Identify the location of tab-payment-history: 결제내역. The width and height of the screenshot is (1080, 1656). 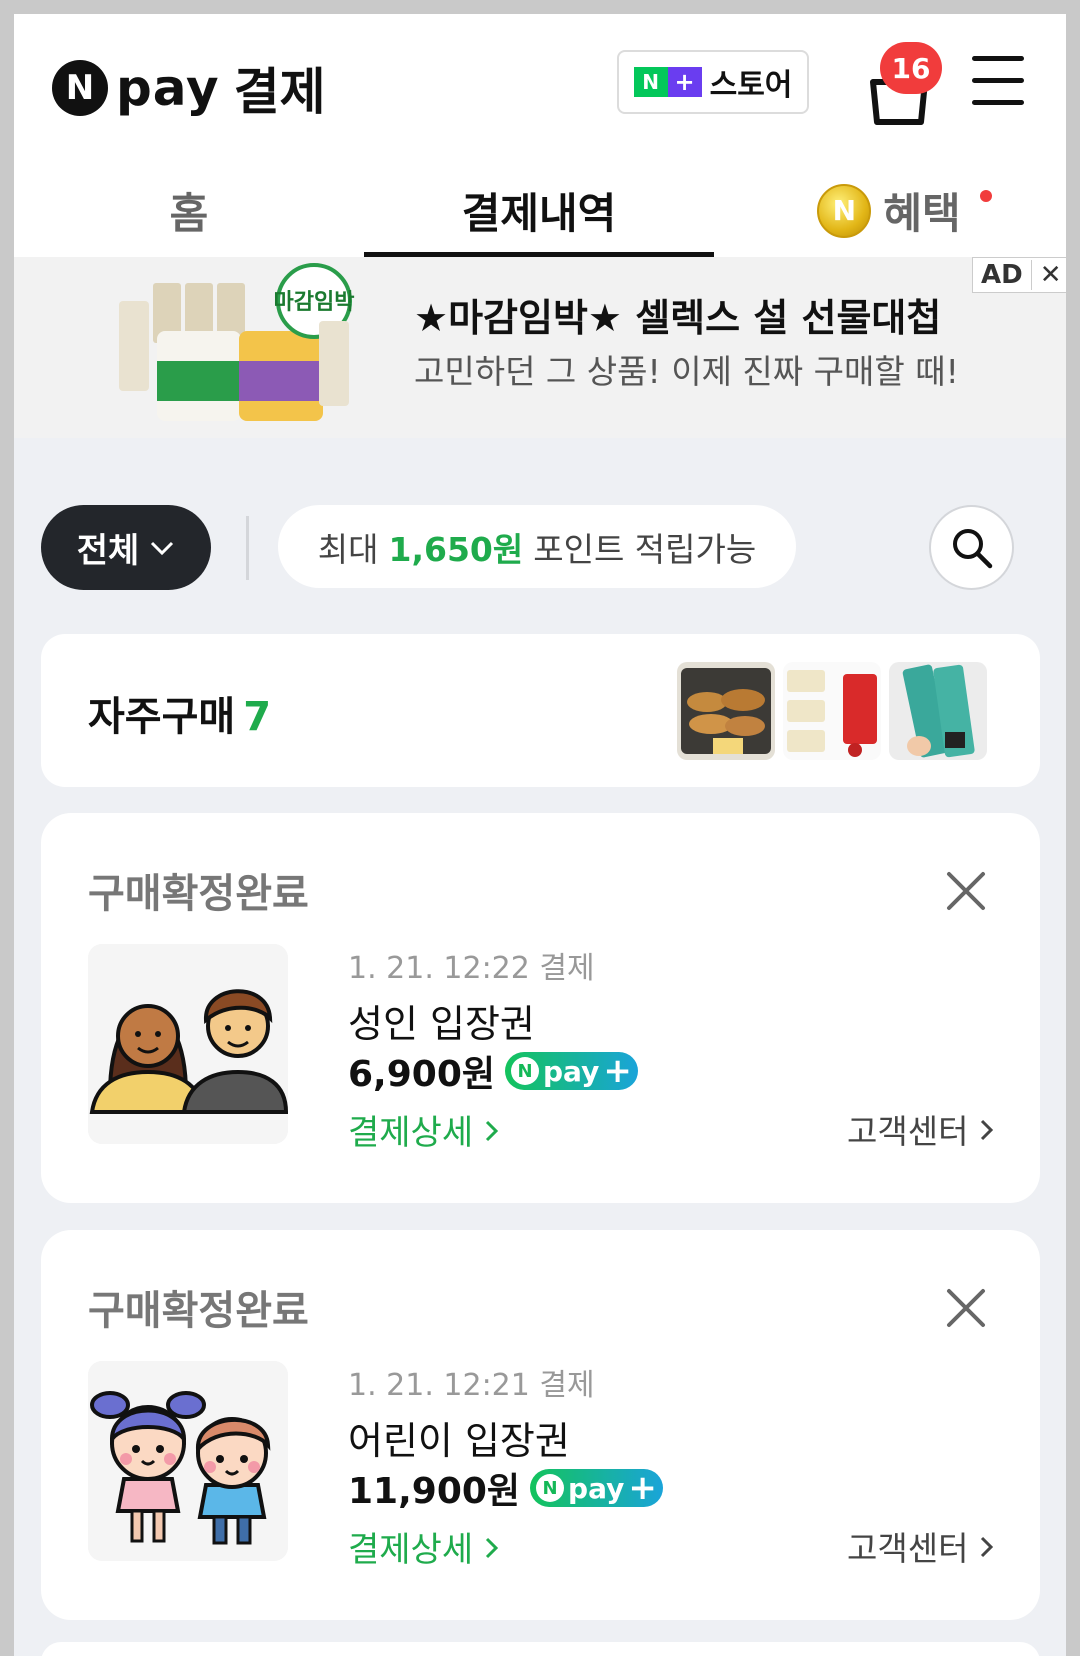
(539, 210).